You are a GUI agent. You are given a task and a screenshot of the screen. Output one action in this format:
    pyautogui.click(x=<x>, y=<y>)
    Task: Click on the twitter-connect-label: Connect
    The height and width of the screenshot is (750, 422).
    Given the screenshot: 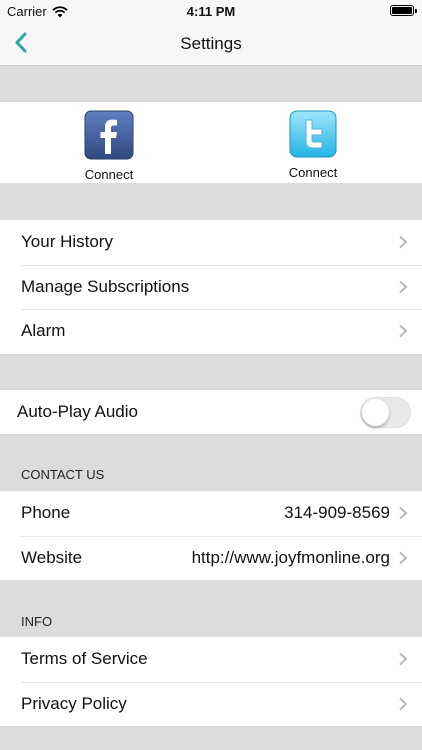 What is the action you would take?
    pyautogui.click(x=313, y=172)
    